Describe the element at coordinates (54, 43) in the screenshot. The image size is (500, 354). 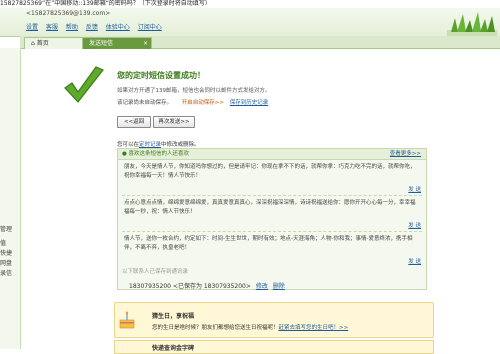
I see `tab-home: ⌂ 首页` at that location.